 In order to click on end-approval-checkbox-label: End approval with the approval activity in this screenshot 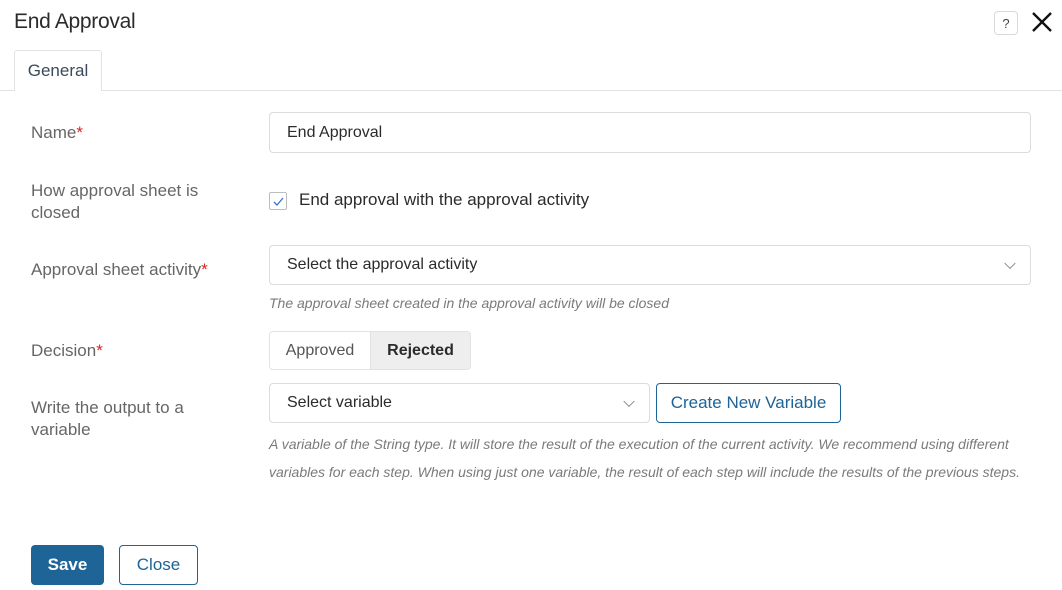, I will do `click(444, 200)`.